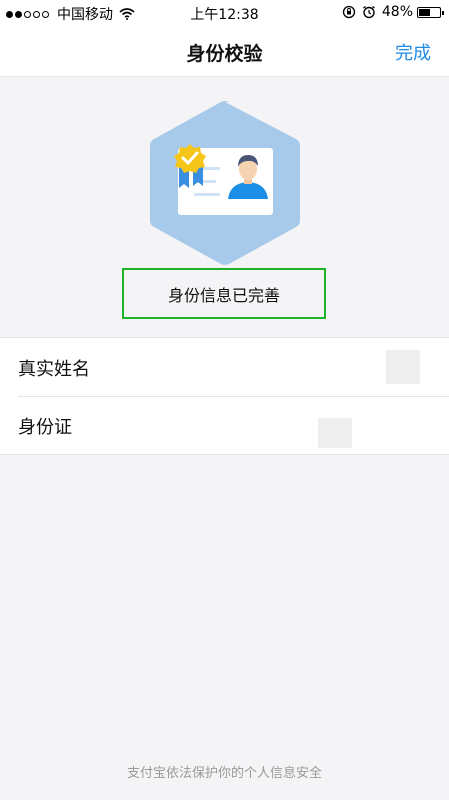 The height and width of the screenshot is (800, 449). What do you see at coordinates (349, 12) in the screenshot?
I see `rotation-lock-icon` at bounding box center [349, 12].